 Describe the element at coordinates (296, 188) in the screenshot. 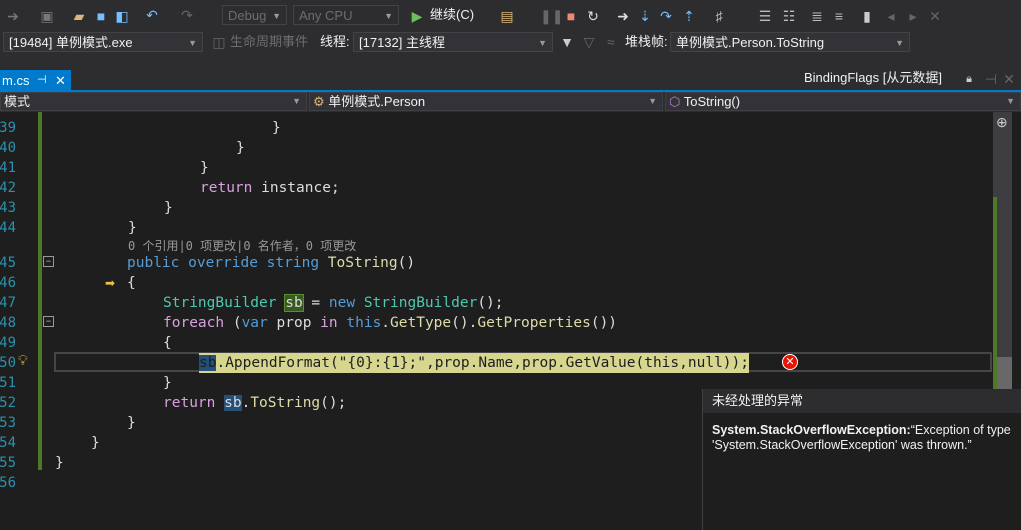

I see `code-text: instance;` at that location.